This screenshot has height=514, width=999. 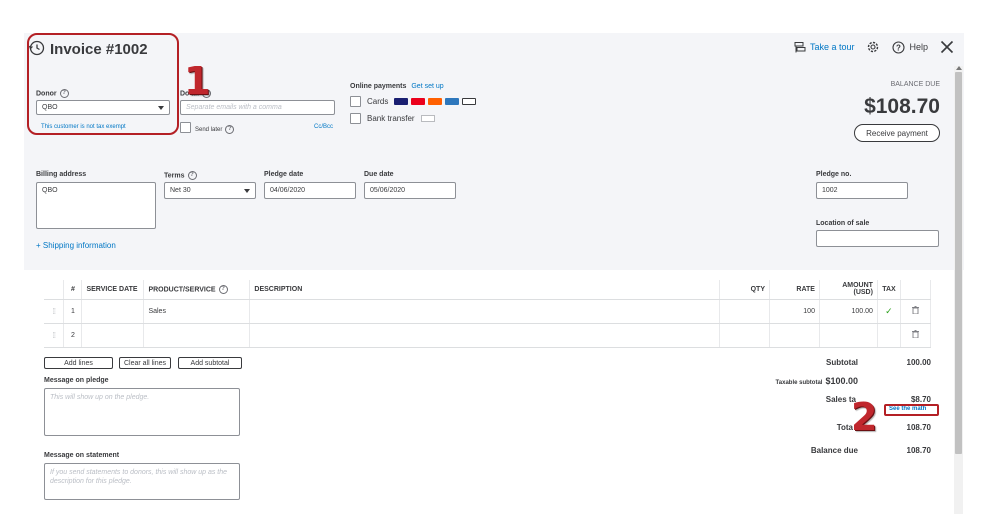 What do you see at coordinates (915, 84) in the screenshot?
I see `balance-due-label: BALANCE DUE` at bounding box center [915, 84].